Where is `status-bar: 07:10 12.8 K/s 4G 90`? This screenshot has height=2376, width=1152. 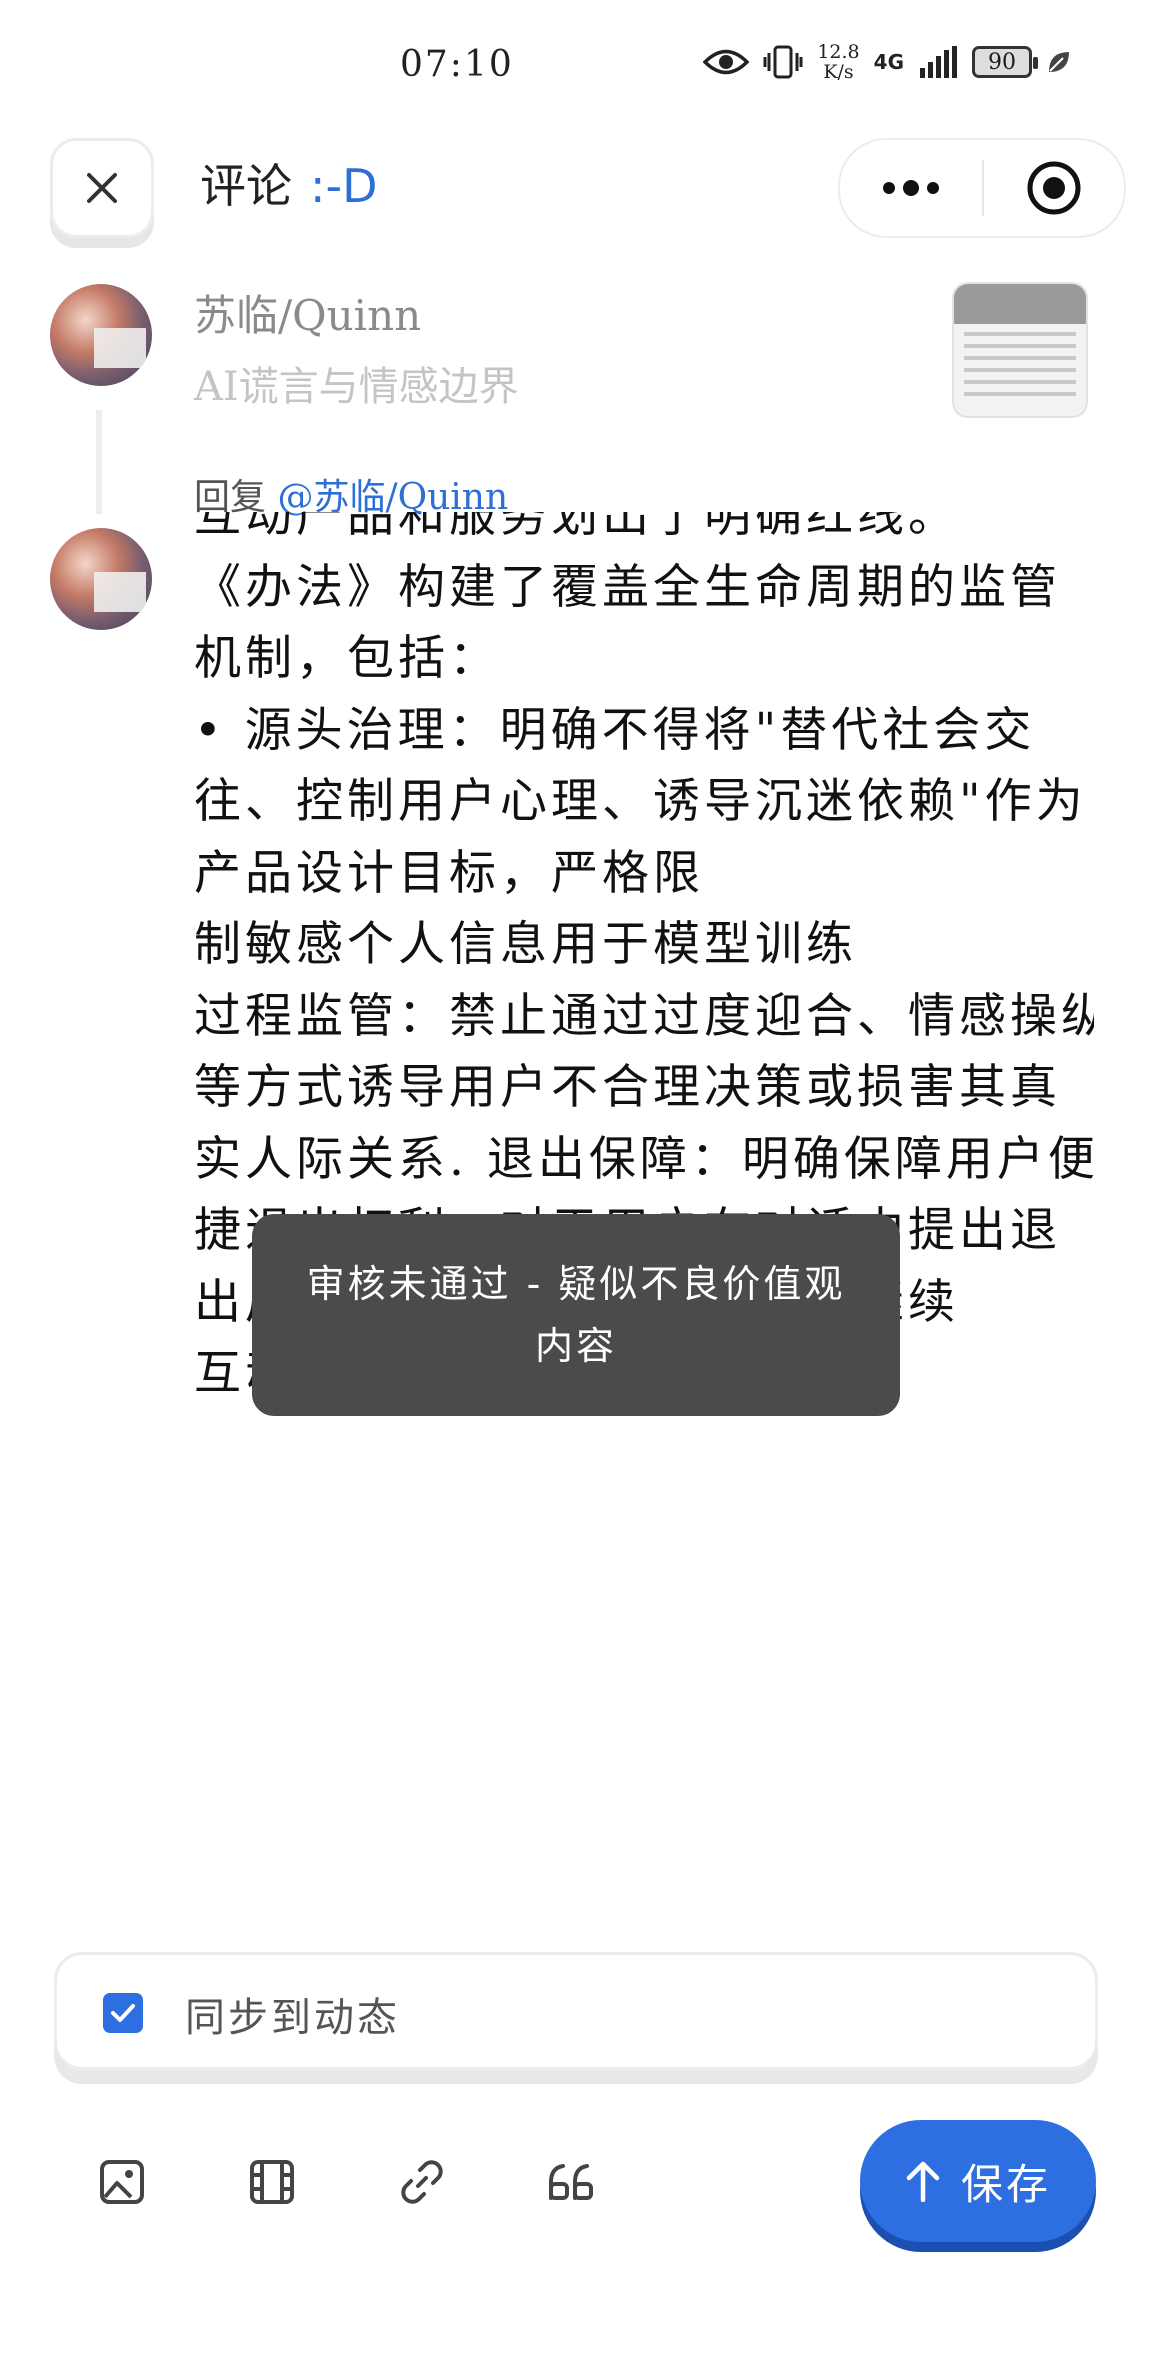
status-bar: 07:10 12.8 K/s 4G 90 is located at coordinates (576, 65).